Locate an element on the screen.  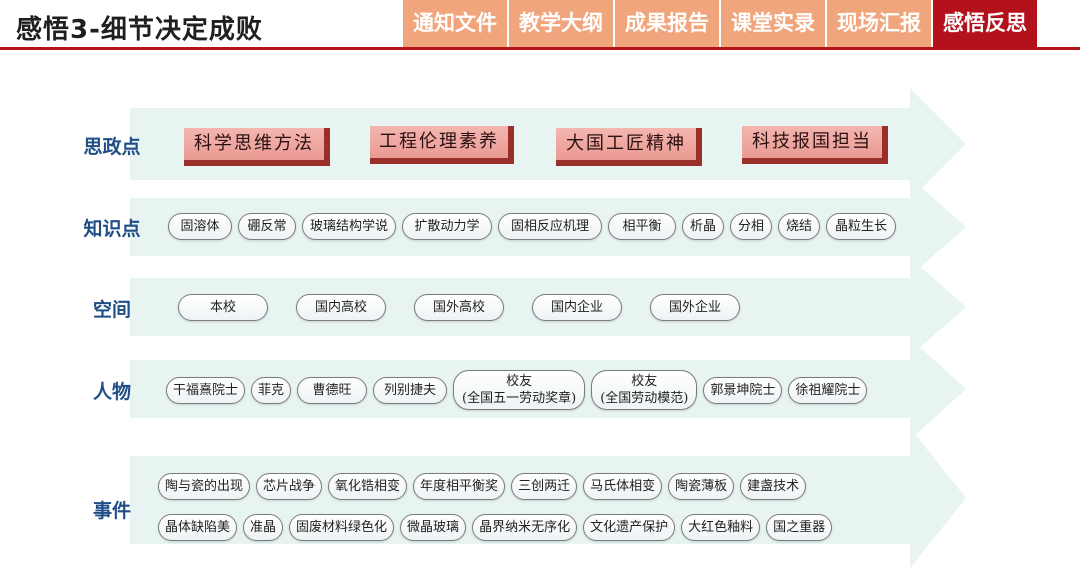
event-chip: 芯片战争 is located at coordinates (289, 486).